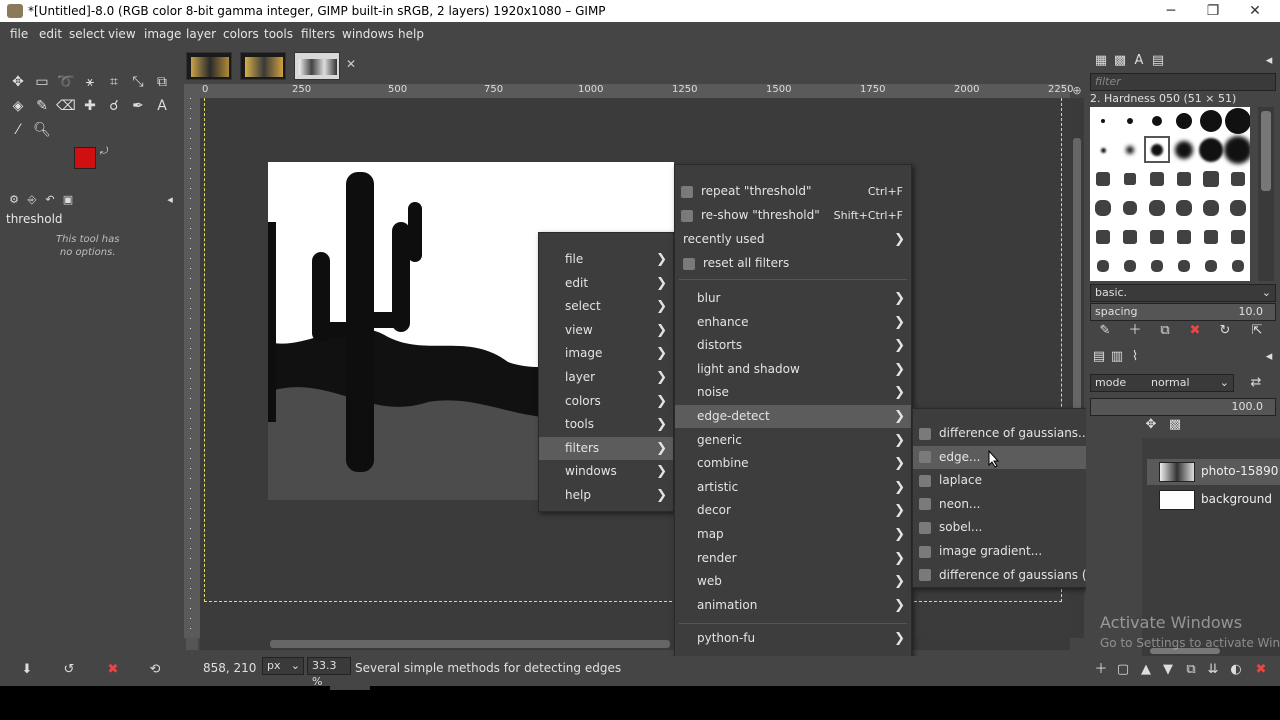  I want to click on menu-tools: tools, so click(278, 34).